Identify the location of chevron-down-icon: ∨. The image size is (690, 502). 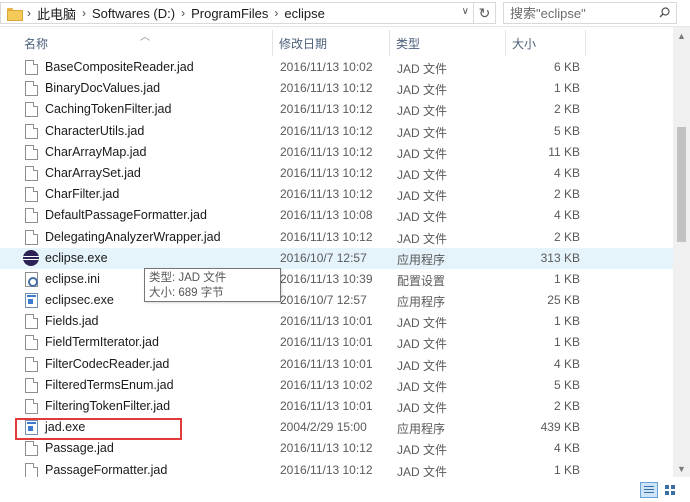
(465, 11).